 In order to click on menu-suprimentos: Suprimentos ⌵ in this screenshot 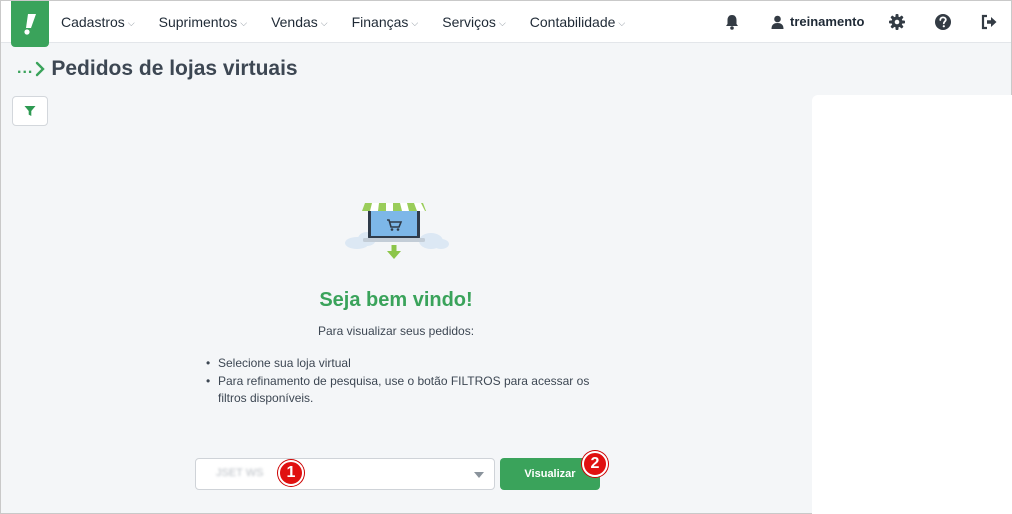, I will do `click(203, 22)`.